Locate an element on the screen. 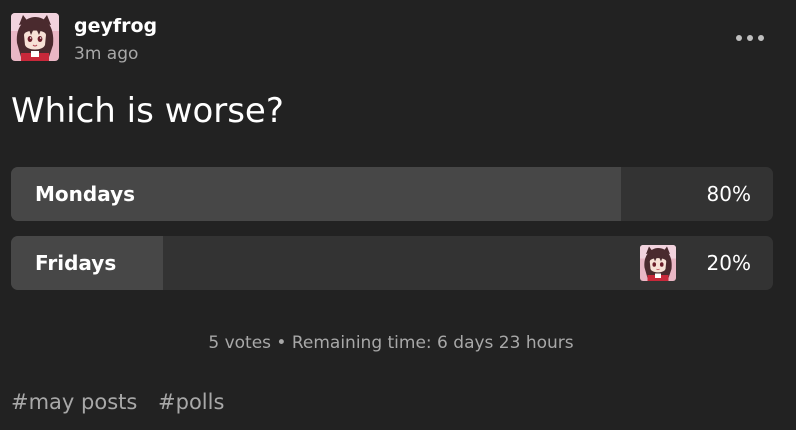 The image size is (796, 430). poll-question: Which is worse? is located at coordinates (147, 111).